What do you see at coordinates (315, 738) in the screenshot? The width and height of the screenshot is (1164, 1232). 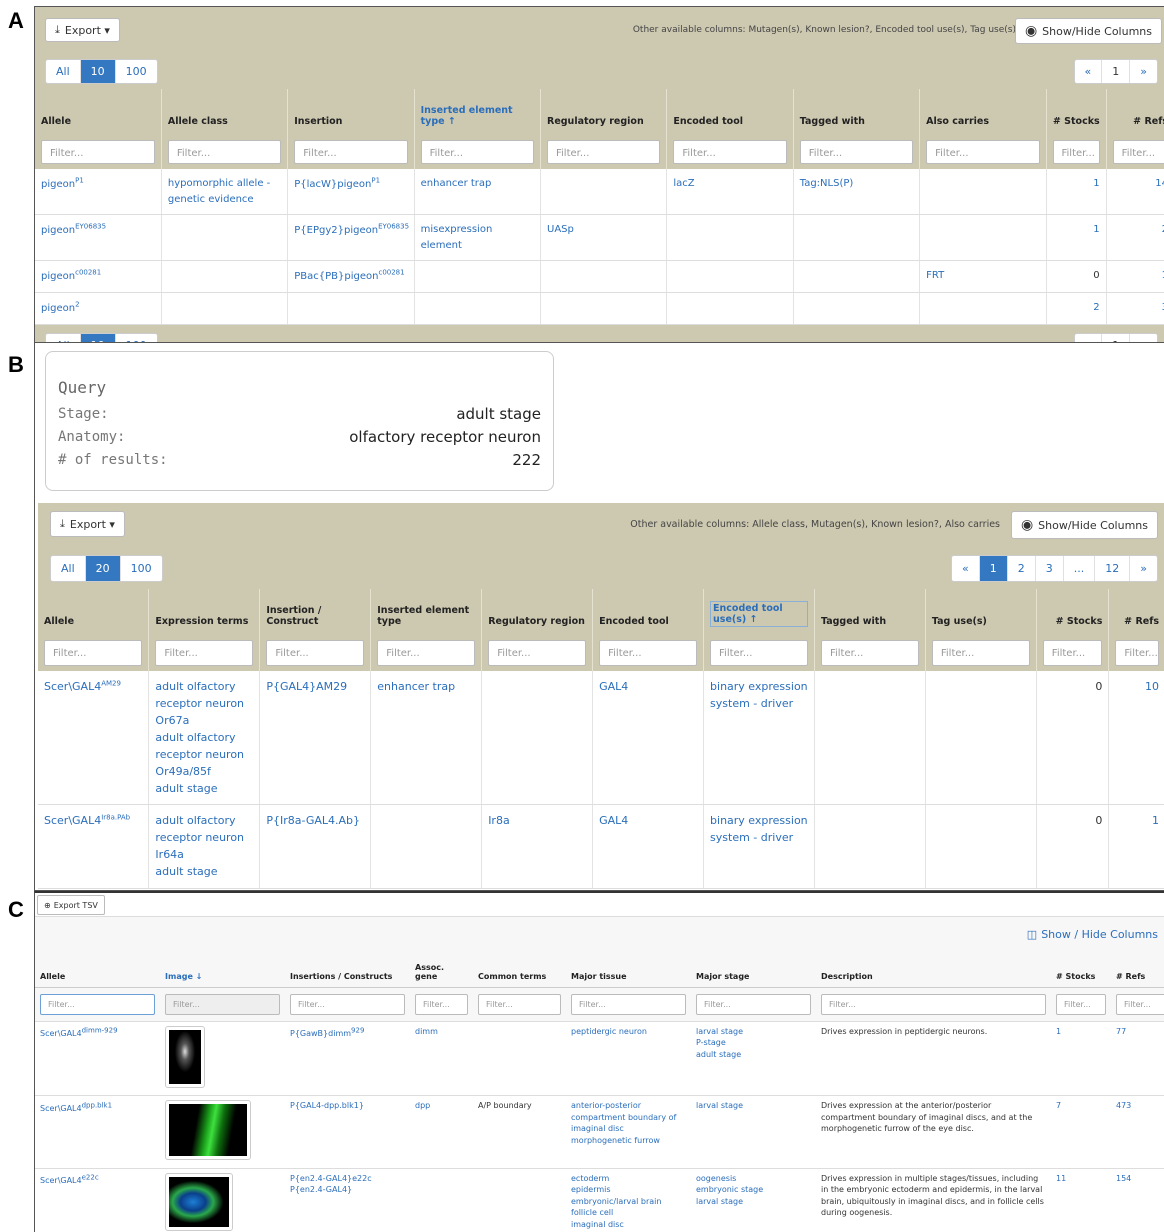 I see `insertion-link: P{GAL4}AM29` at bounding box center [315, 738].